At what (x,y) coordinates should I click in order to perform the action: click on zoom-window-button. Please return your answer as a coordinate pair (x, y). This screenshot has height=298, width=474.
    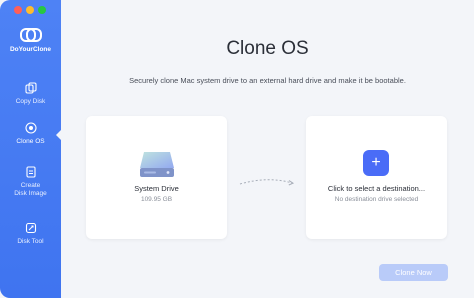
    Looking at the image, I should click on (42, 10).